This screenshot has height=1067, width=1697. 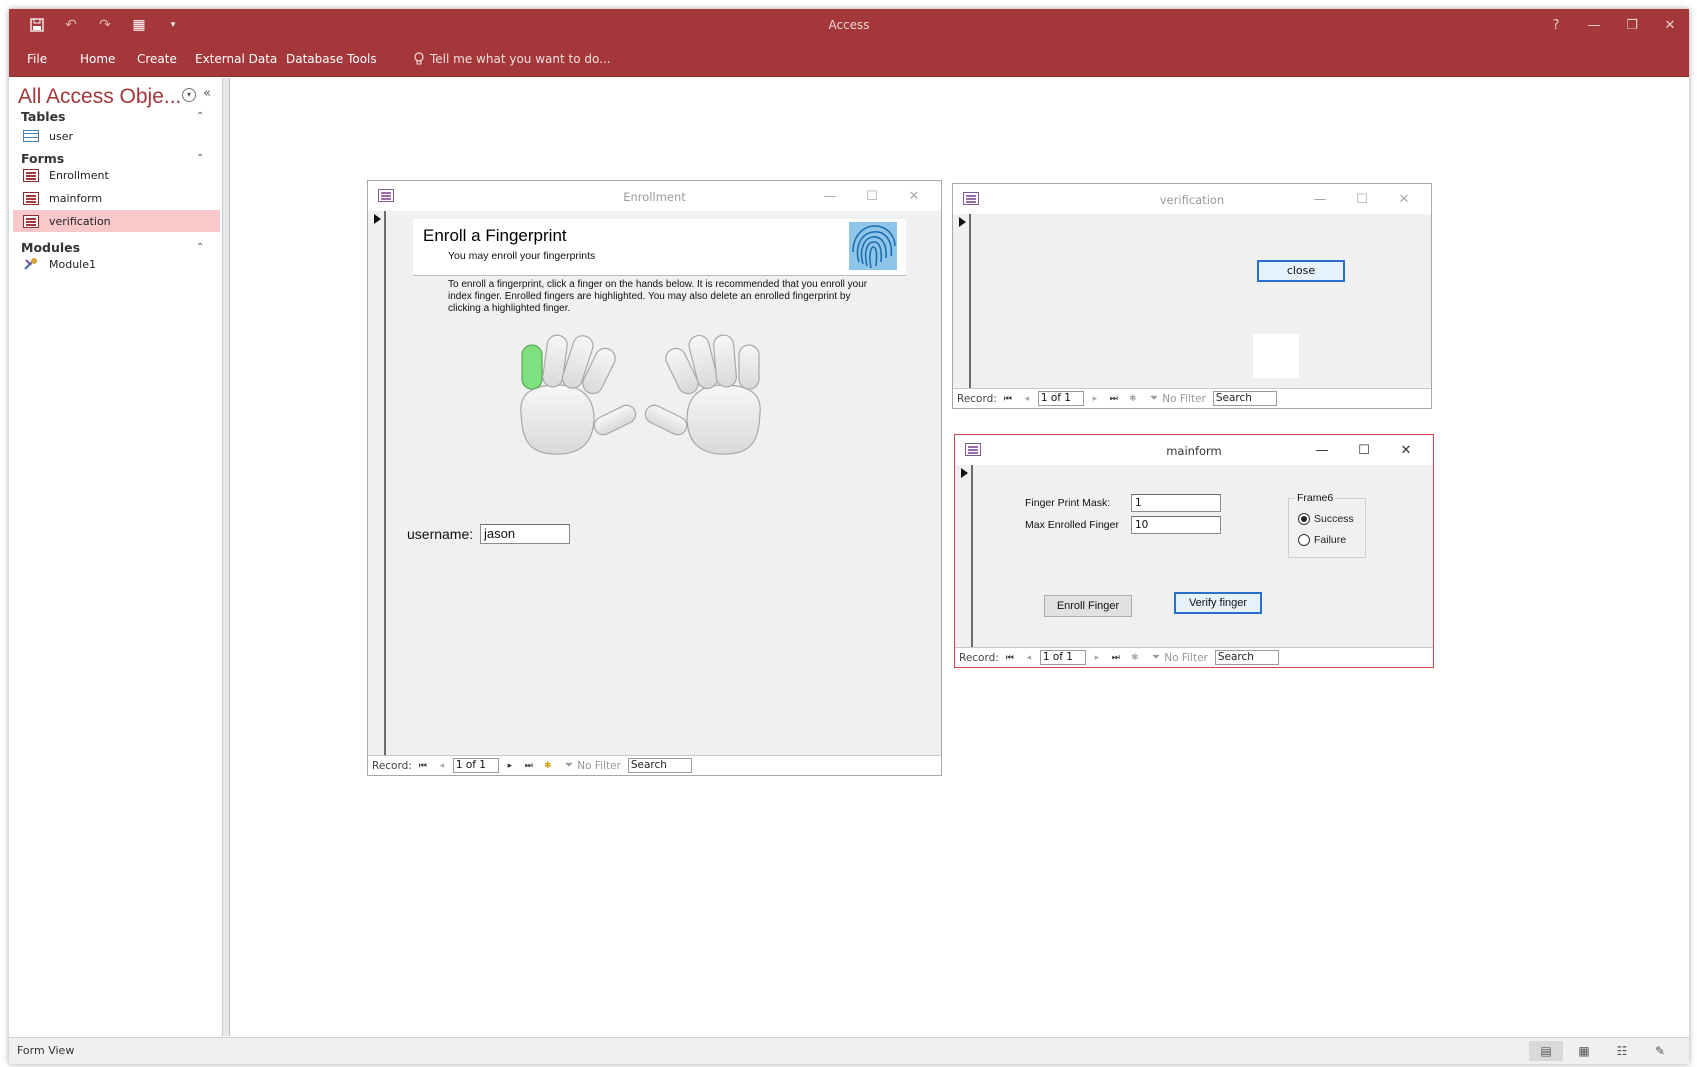 I want to click on tab-external-data: External Data, so click(x=236, y=59).